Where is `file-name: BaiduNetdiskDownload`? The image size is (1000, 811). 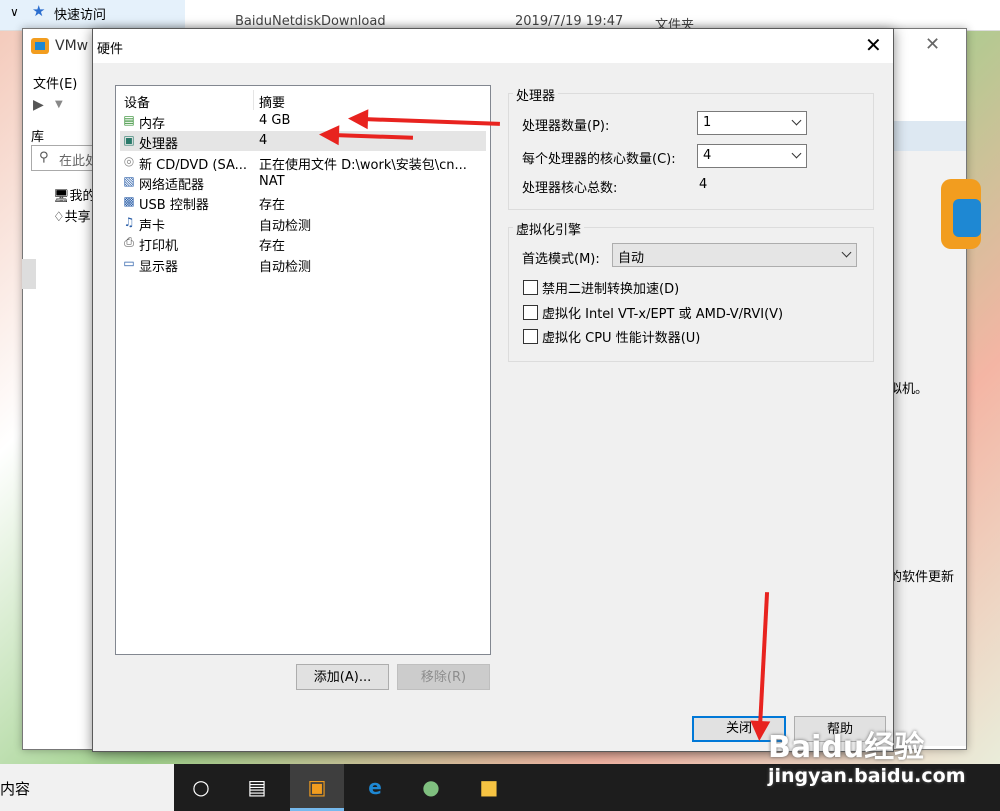
file-name: BaiduNetdiskDownload is located at coordinates (310, 21).